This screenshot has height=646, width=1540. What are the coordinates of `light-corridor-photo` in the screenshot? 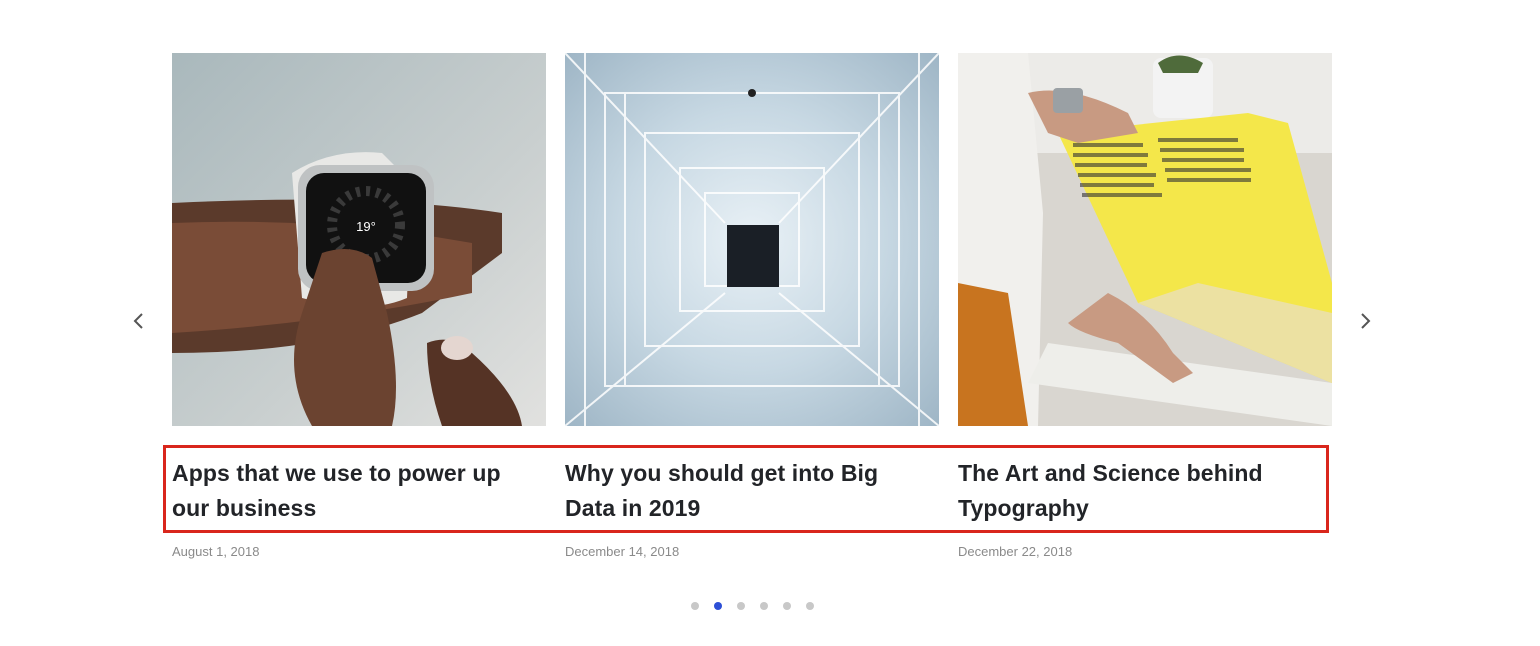 It's located at (752, 239).